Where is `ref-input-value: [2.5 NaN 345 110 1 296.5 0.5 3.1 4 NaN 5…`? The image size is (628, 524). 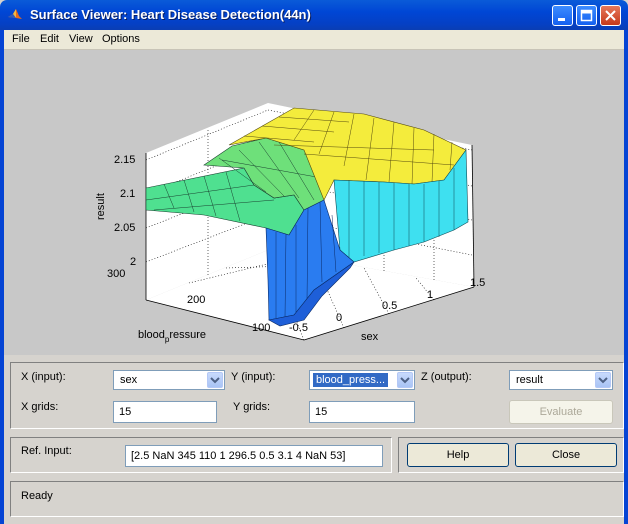 ref-input-value: [2.5 NaN 345 110 1 296.5 0.5 3.1 4 NaN 5… is located at coordinates (238, 456).